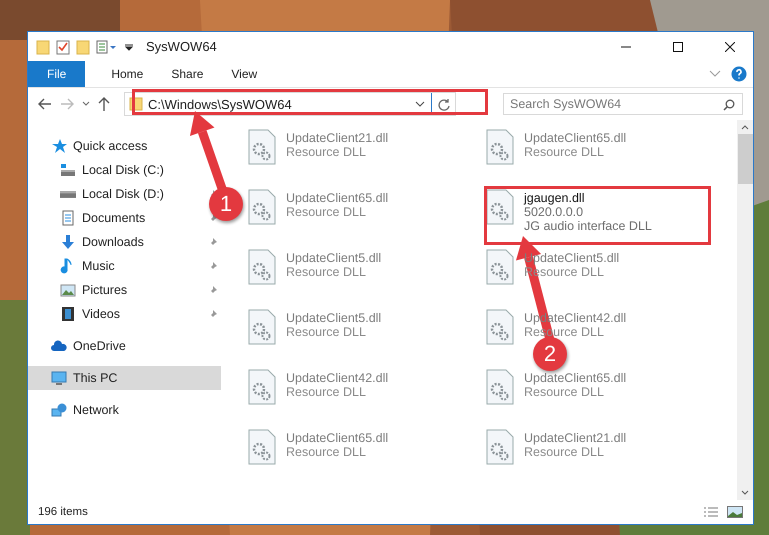 The height and width of the screenshot is (535, 769). I want to click on scrollbar, so click(745, 310).